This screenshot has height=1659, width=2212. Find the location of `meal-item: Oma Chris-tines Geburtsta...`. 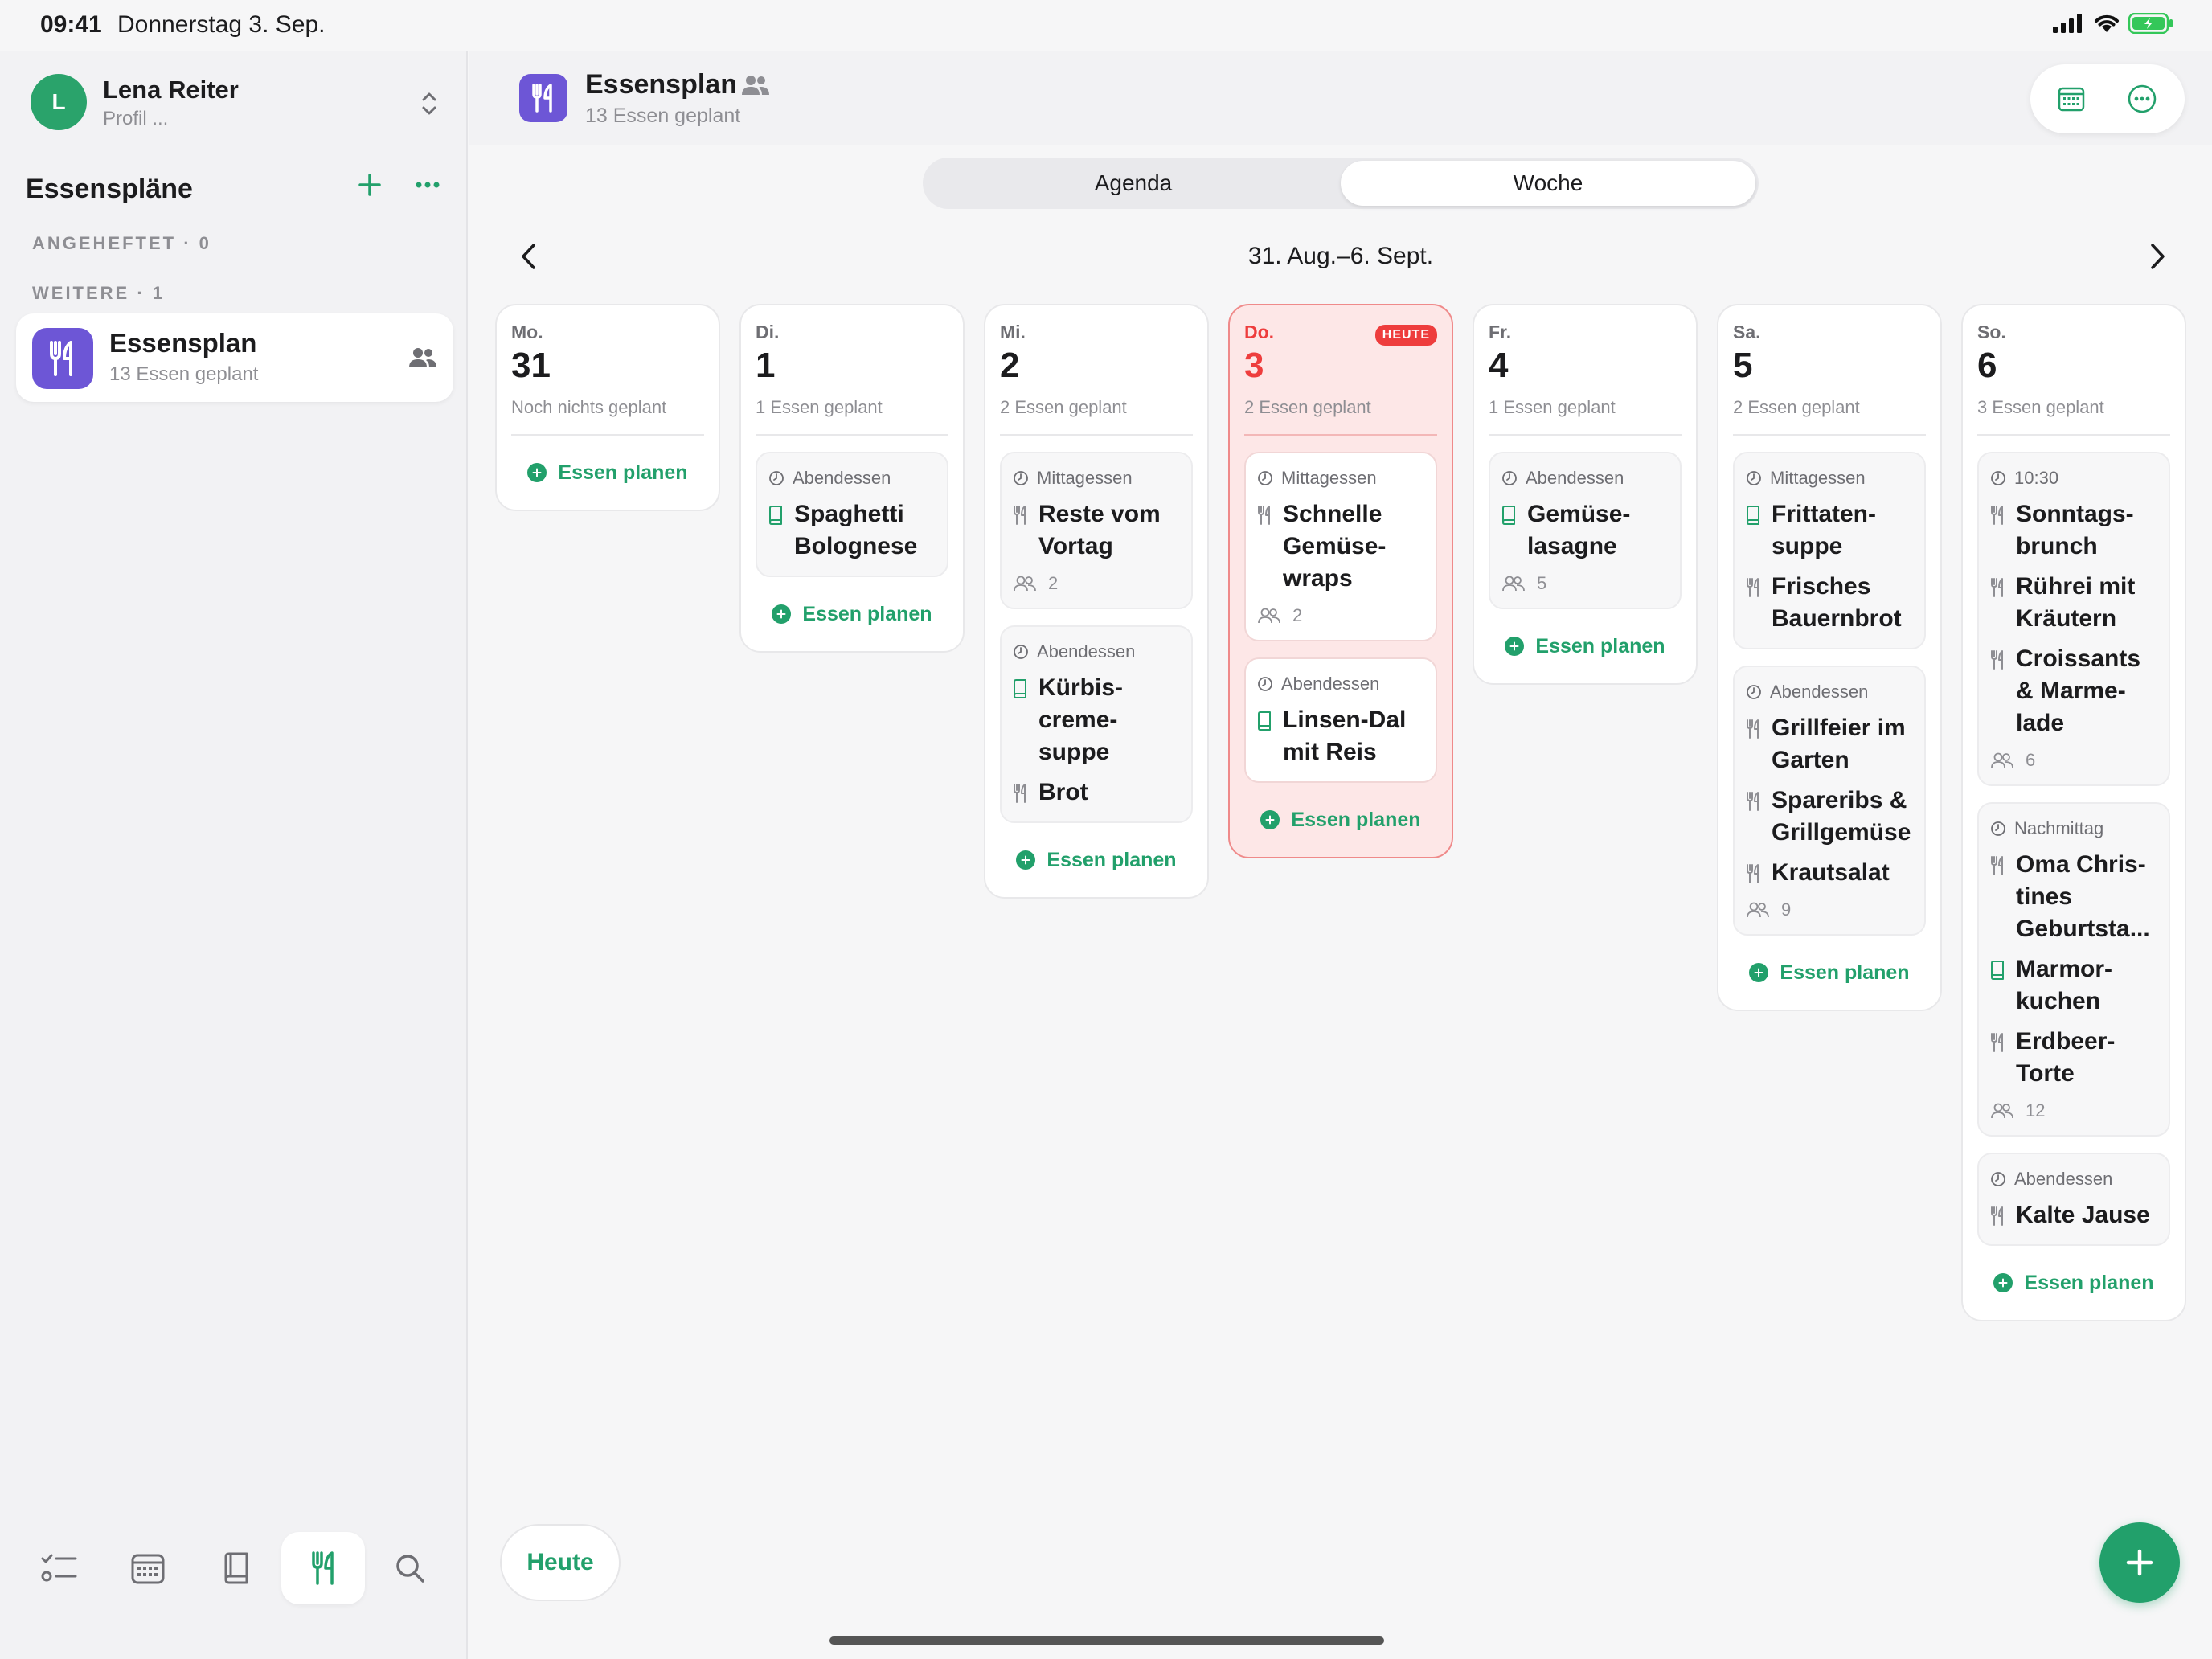

meal-item: Oma Chris-tines Geburtsta... is located at coordinates (2074, 897).